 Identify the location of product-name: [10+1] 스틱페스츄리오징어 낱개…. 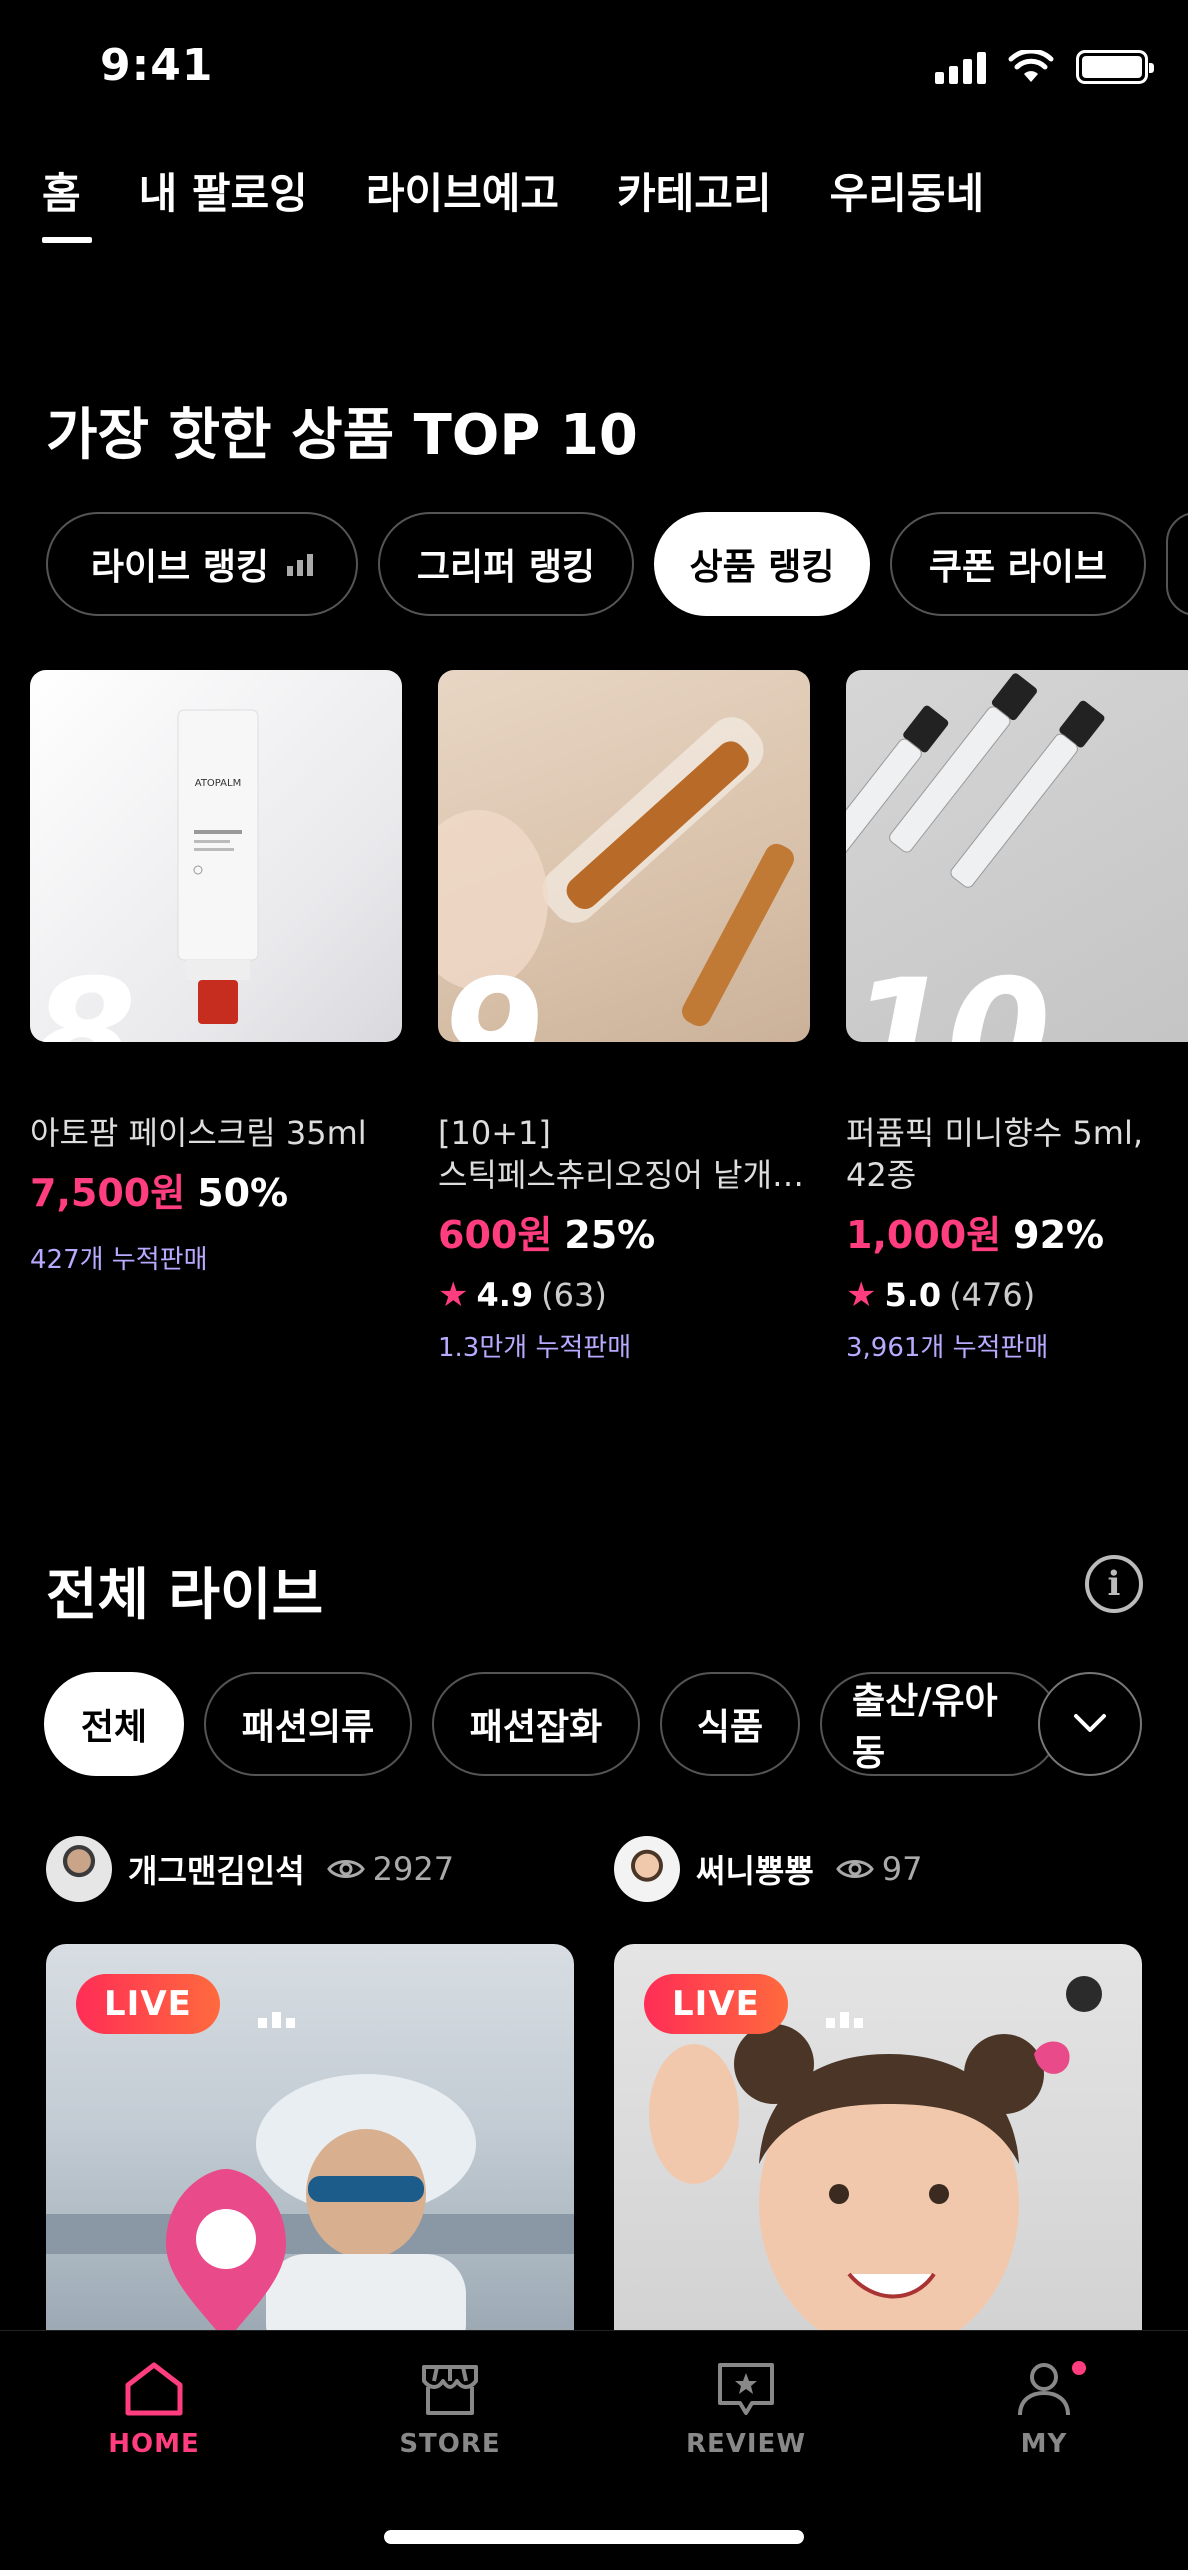
(621, 1154).